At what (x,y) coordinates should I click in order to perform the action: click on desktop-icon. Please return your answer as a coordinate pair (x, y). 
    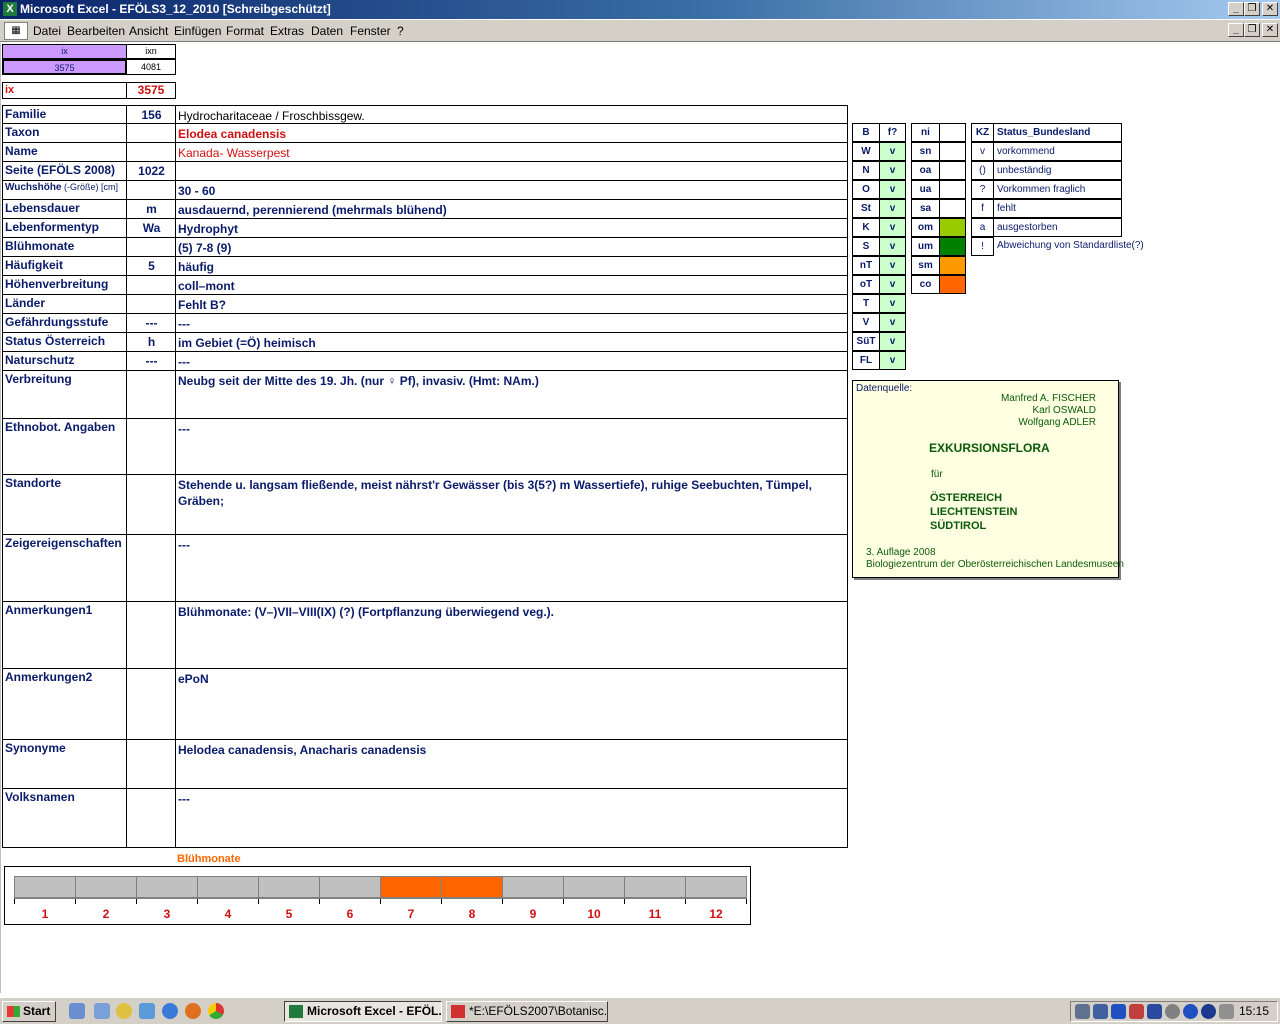
    Looking at the image, I should click on (102, 1011).